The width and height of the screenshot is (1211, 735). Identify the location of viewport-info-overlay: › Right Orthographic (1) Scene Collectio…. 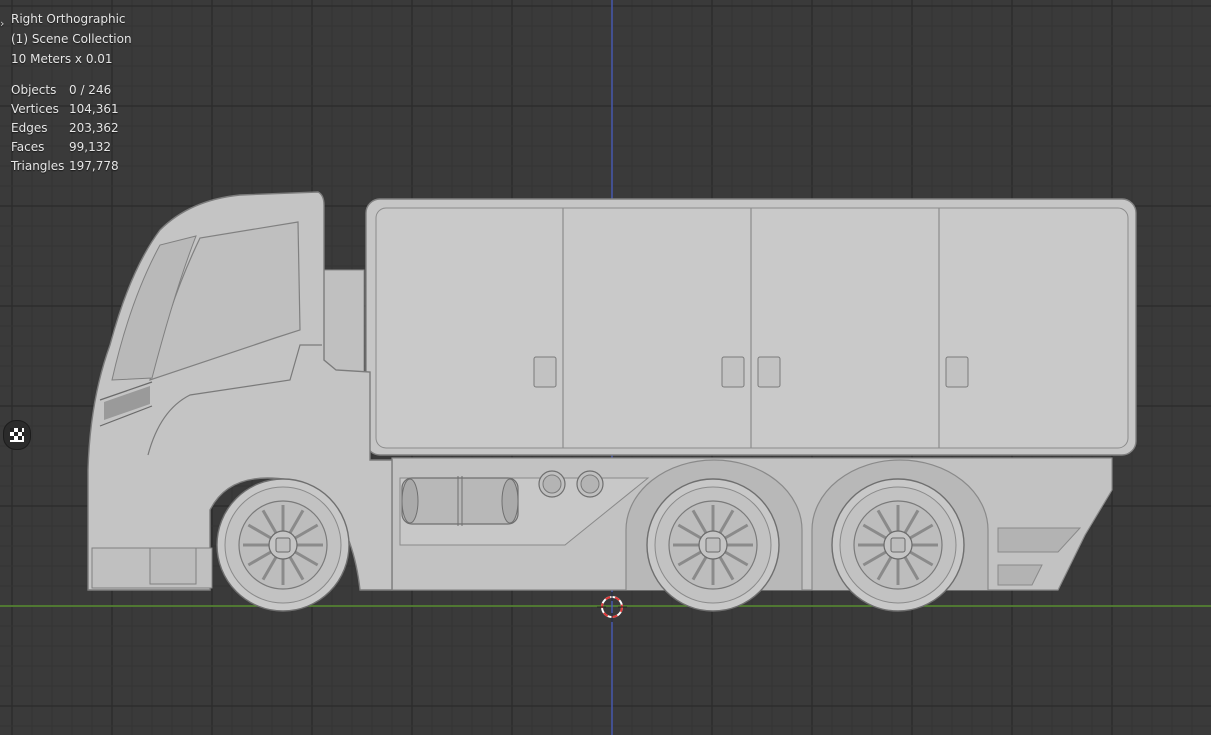
(150, 100).